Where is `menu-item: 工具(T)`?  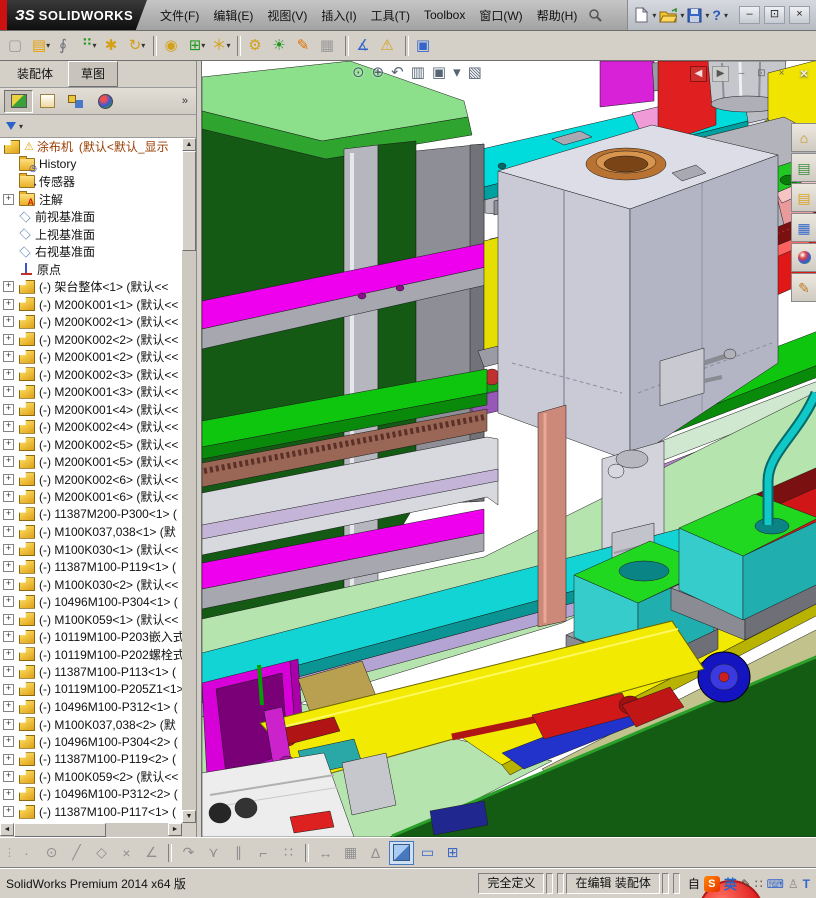
menu-item: 工具(T) is located at coordinates (390, 15).